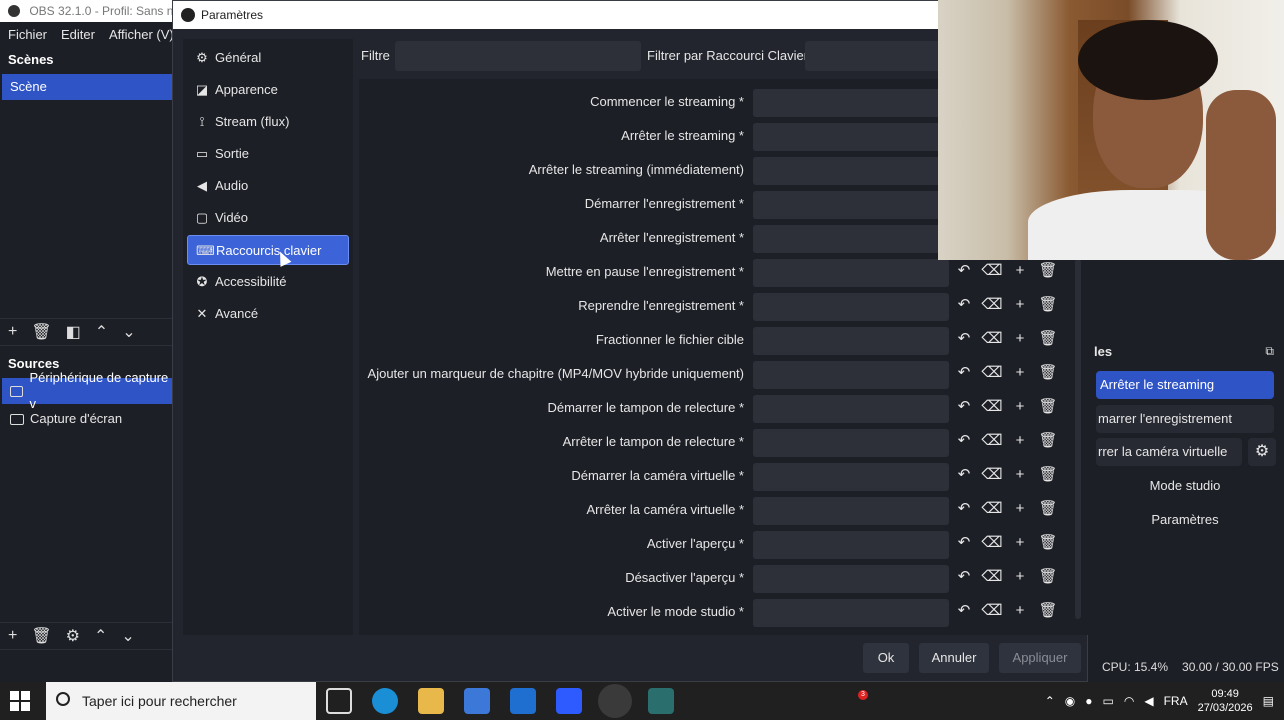 This screenshot has width=1284, height=720. Describe the element at coordinates (1269, 351) in the screenshot. I see `dock-float-icon: ⧉` at that location.